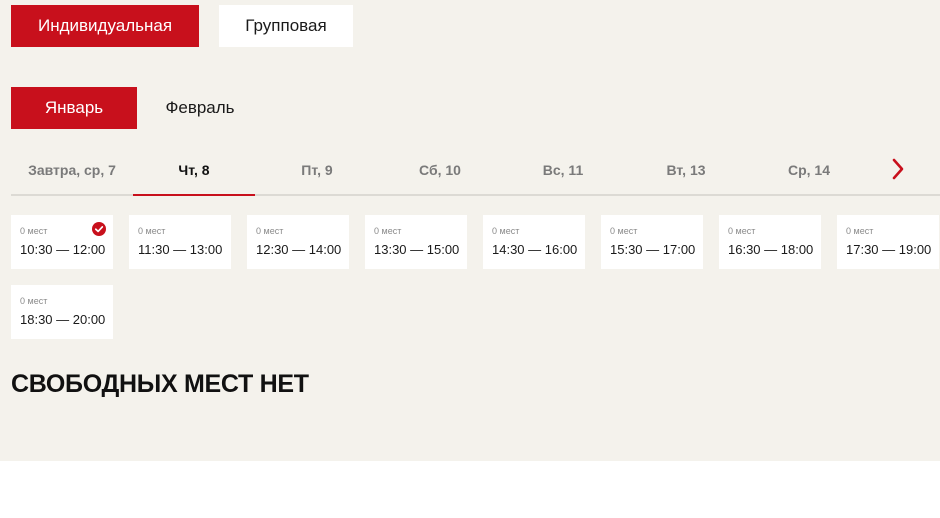  What do you see at coordinates (653, 249) in the screenshot?
I see `slot-time: 15:30 — 17:00` at bounding box center [653, 249].